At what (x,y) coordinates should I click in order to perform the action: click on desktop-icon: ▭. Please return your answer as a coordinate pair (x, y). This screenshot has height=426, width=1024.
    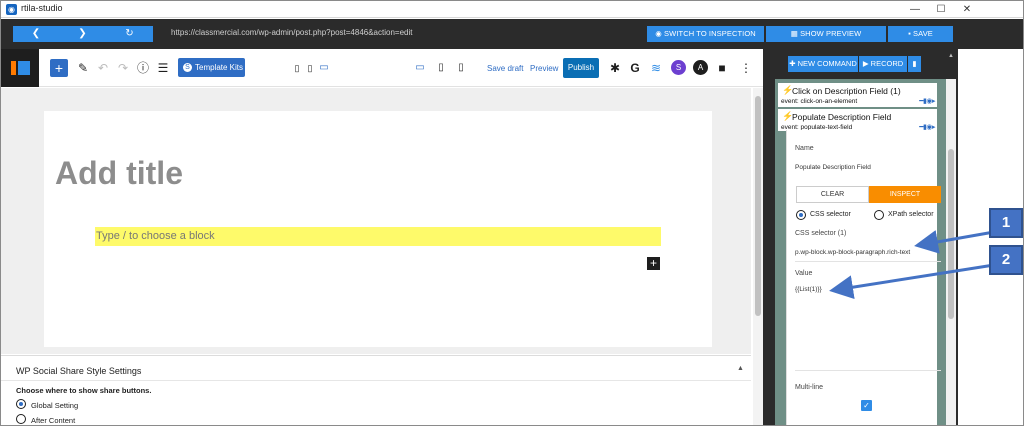
    Looking at the image, I should click on (324, 68).